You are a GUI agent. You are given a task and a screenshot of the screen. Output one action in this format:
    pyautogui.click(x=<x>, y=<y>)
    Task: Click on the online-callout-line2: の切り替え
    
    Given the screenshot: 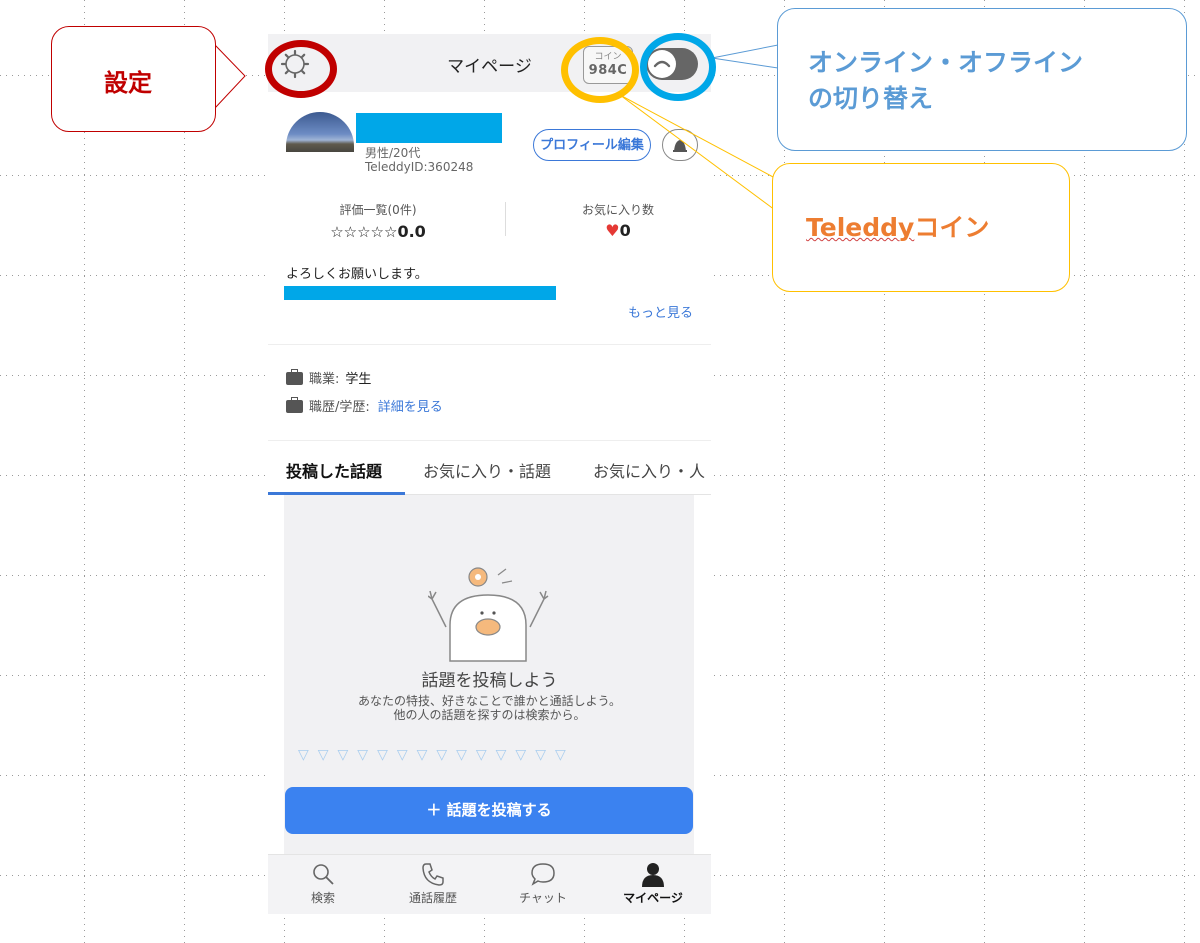 What is the action you would take?
    pyautogui.click(x=871, y=98)
    